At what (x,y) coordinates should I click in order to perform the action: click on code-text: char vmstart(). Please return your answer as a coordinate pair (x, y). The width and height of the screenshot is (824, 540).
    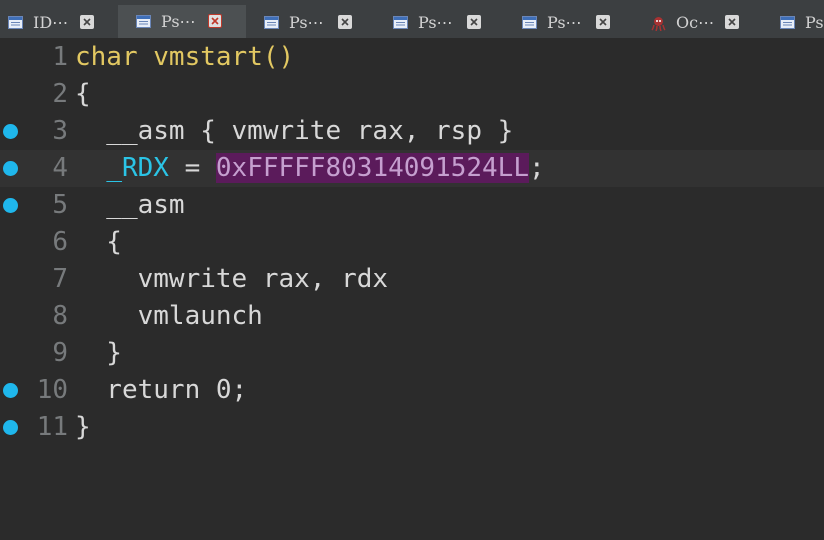
    Looking at the image, I should click on (184, 57).